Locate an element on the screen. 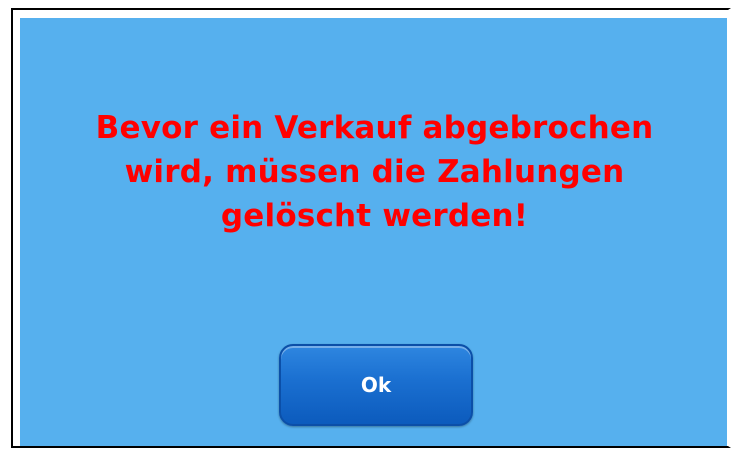  ok-button-label: Ok is located at coordinates (376, 385).